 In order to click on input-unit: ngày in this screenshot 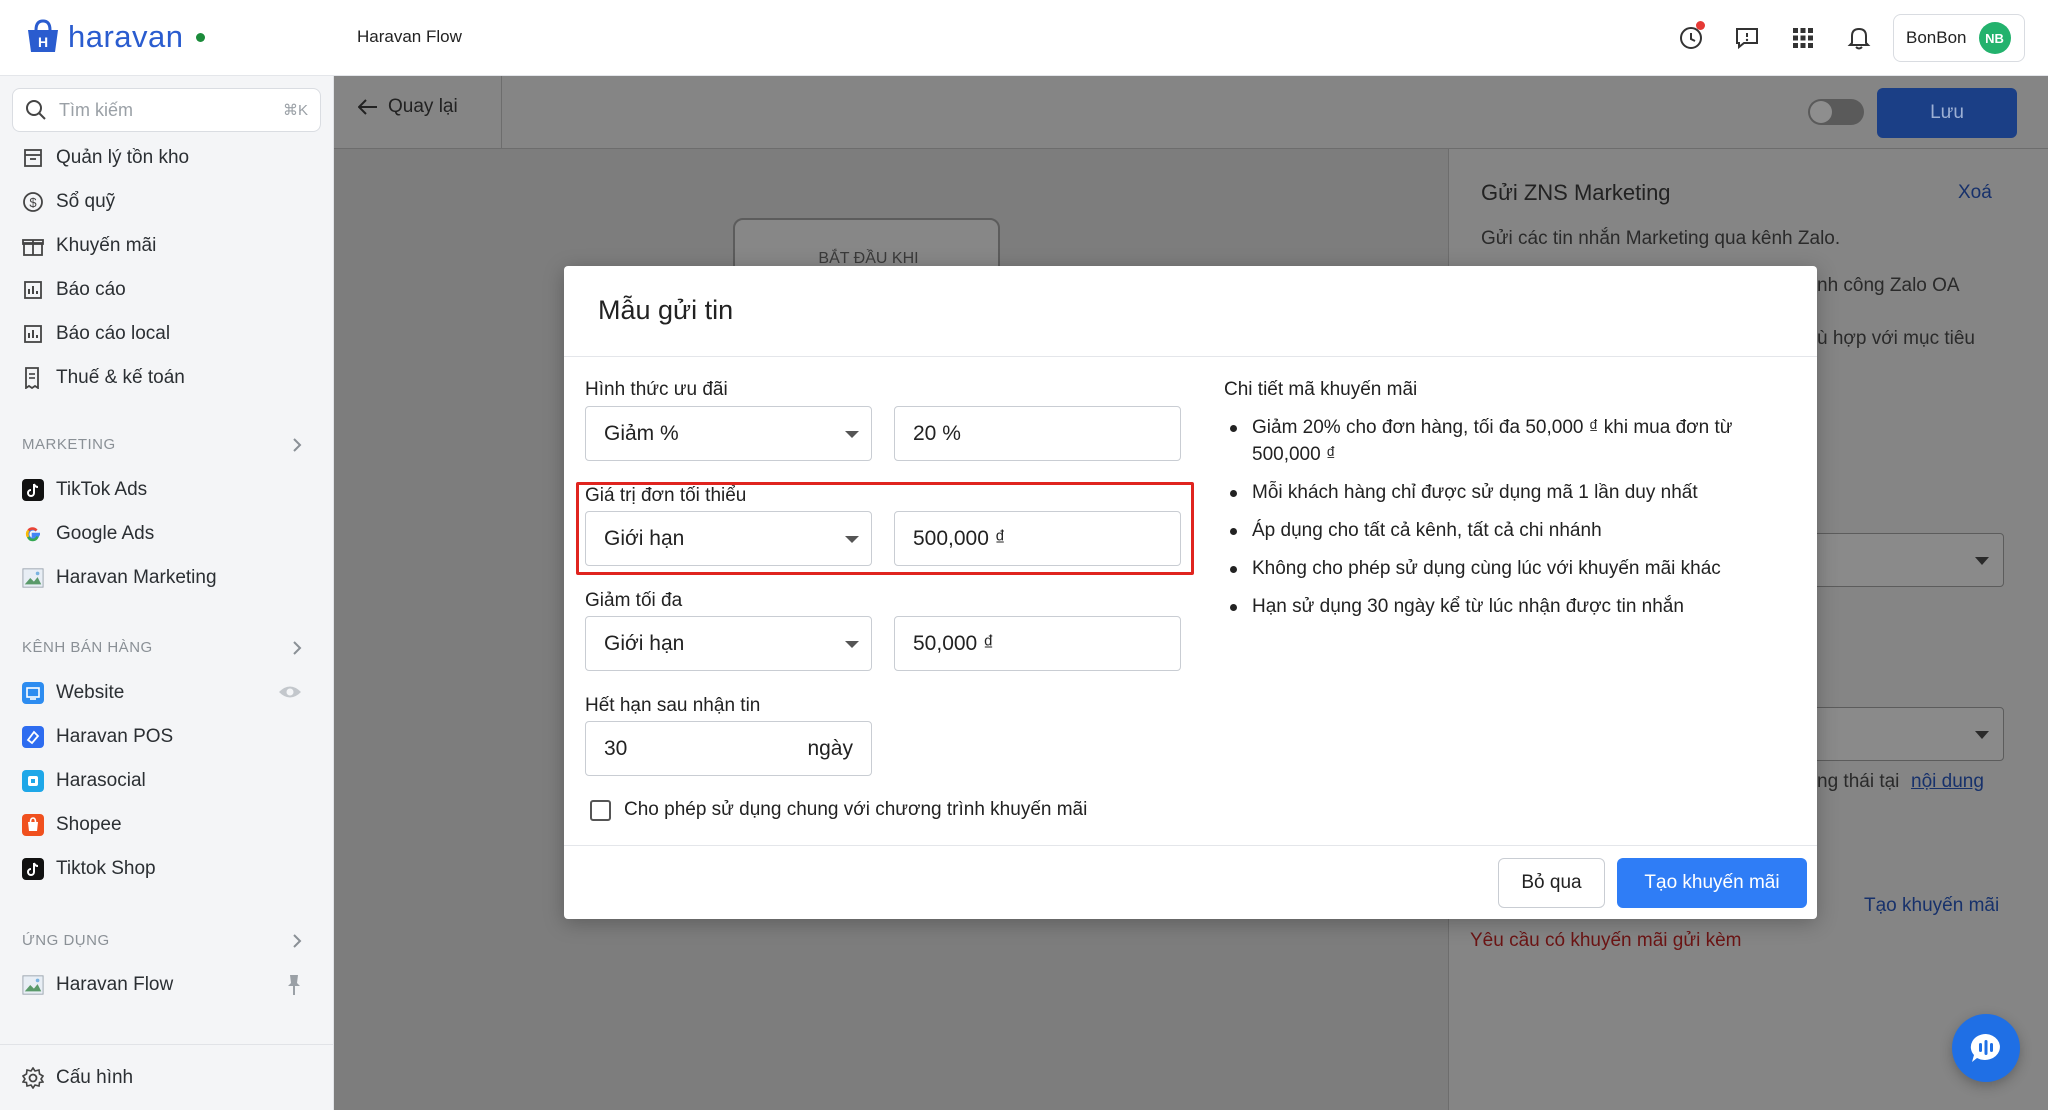, I will do `click(830, 748)`.